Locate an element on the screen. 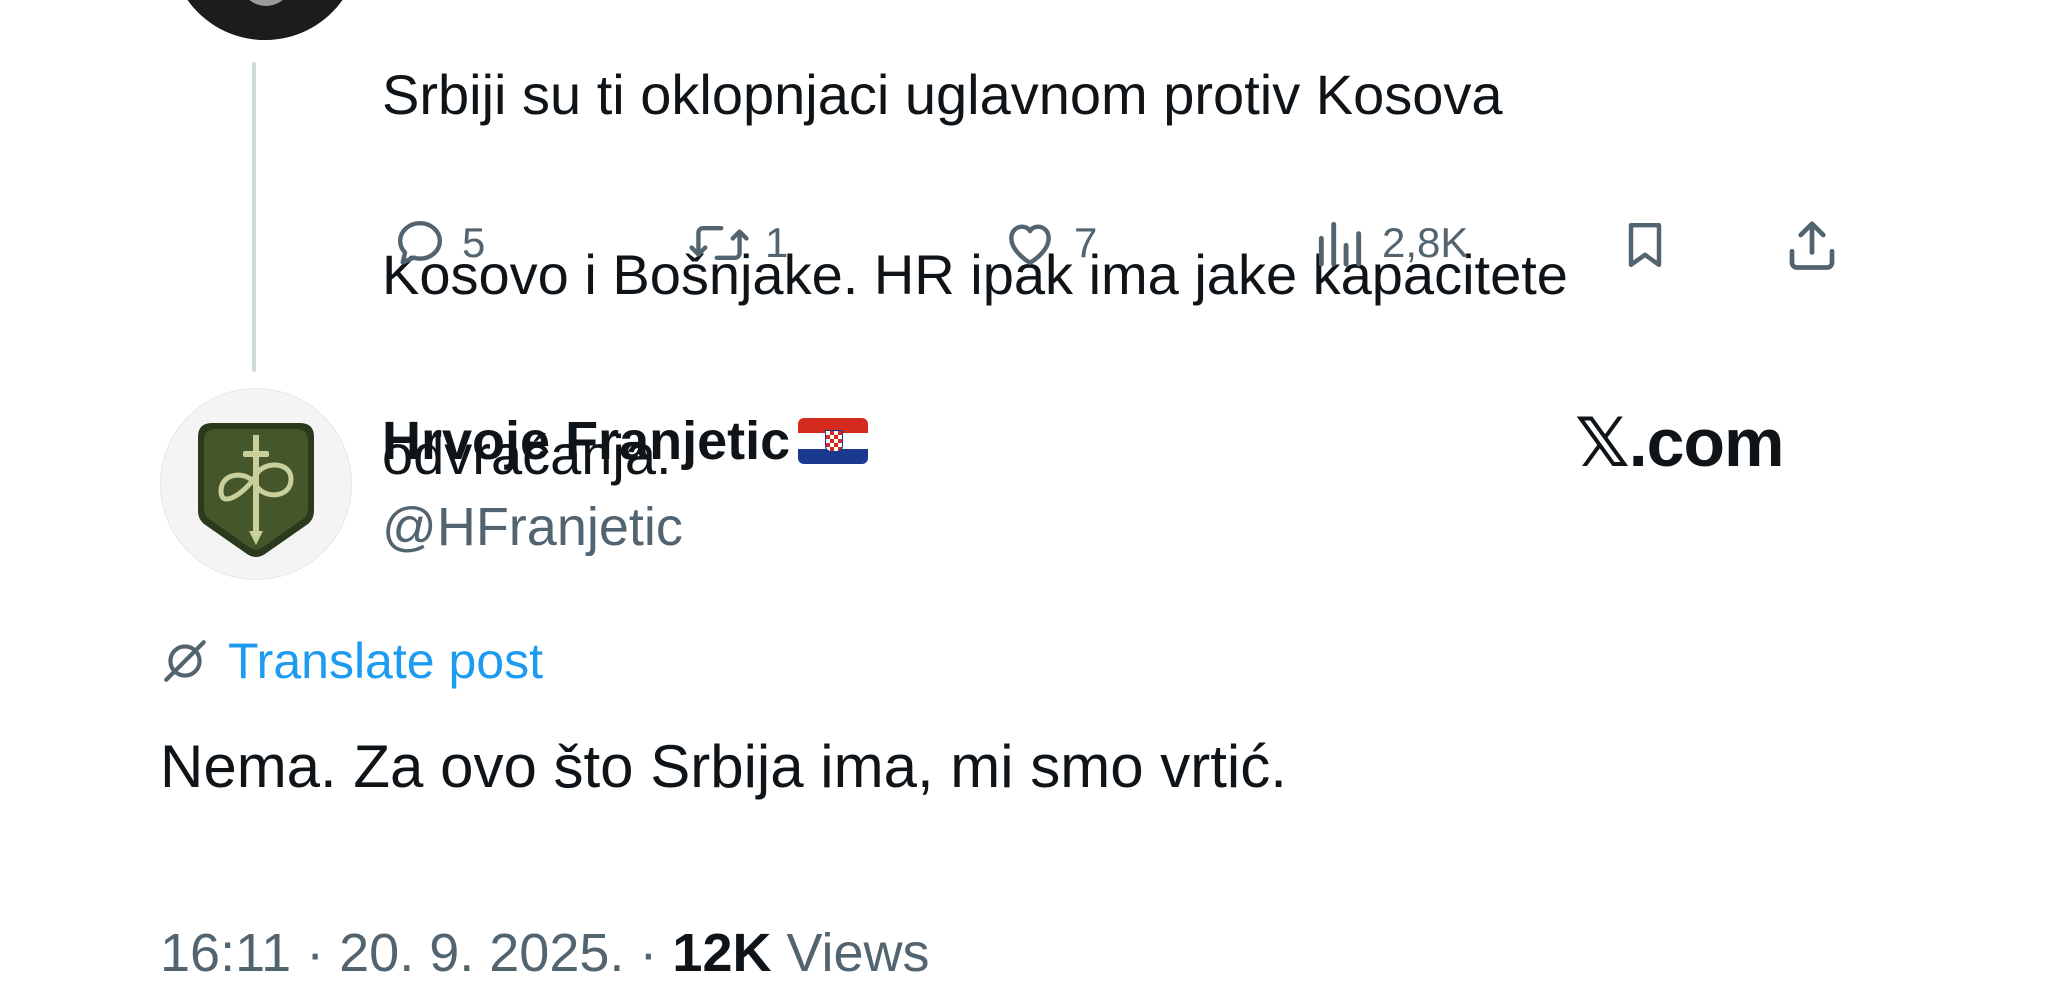  display-name: Hrvoje Franjetic is located at coordinates (625, 441).